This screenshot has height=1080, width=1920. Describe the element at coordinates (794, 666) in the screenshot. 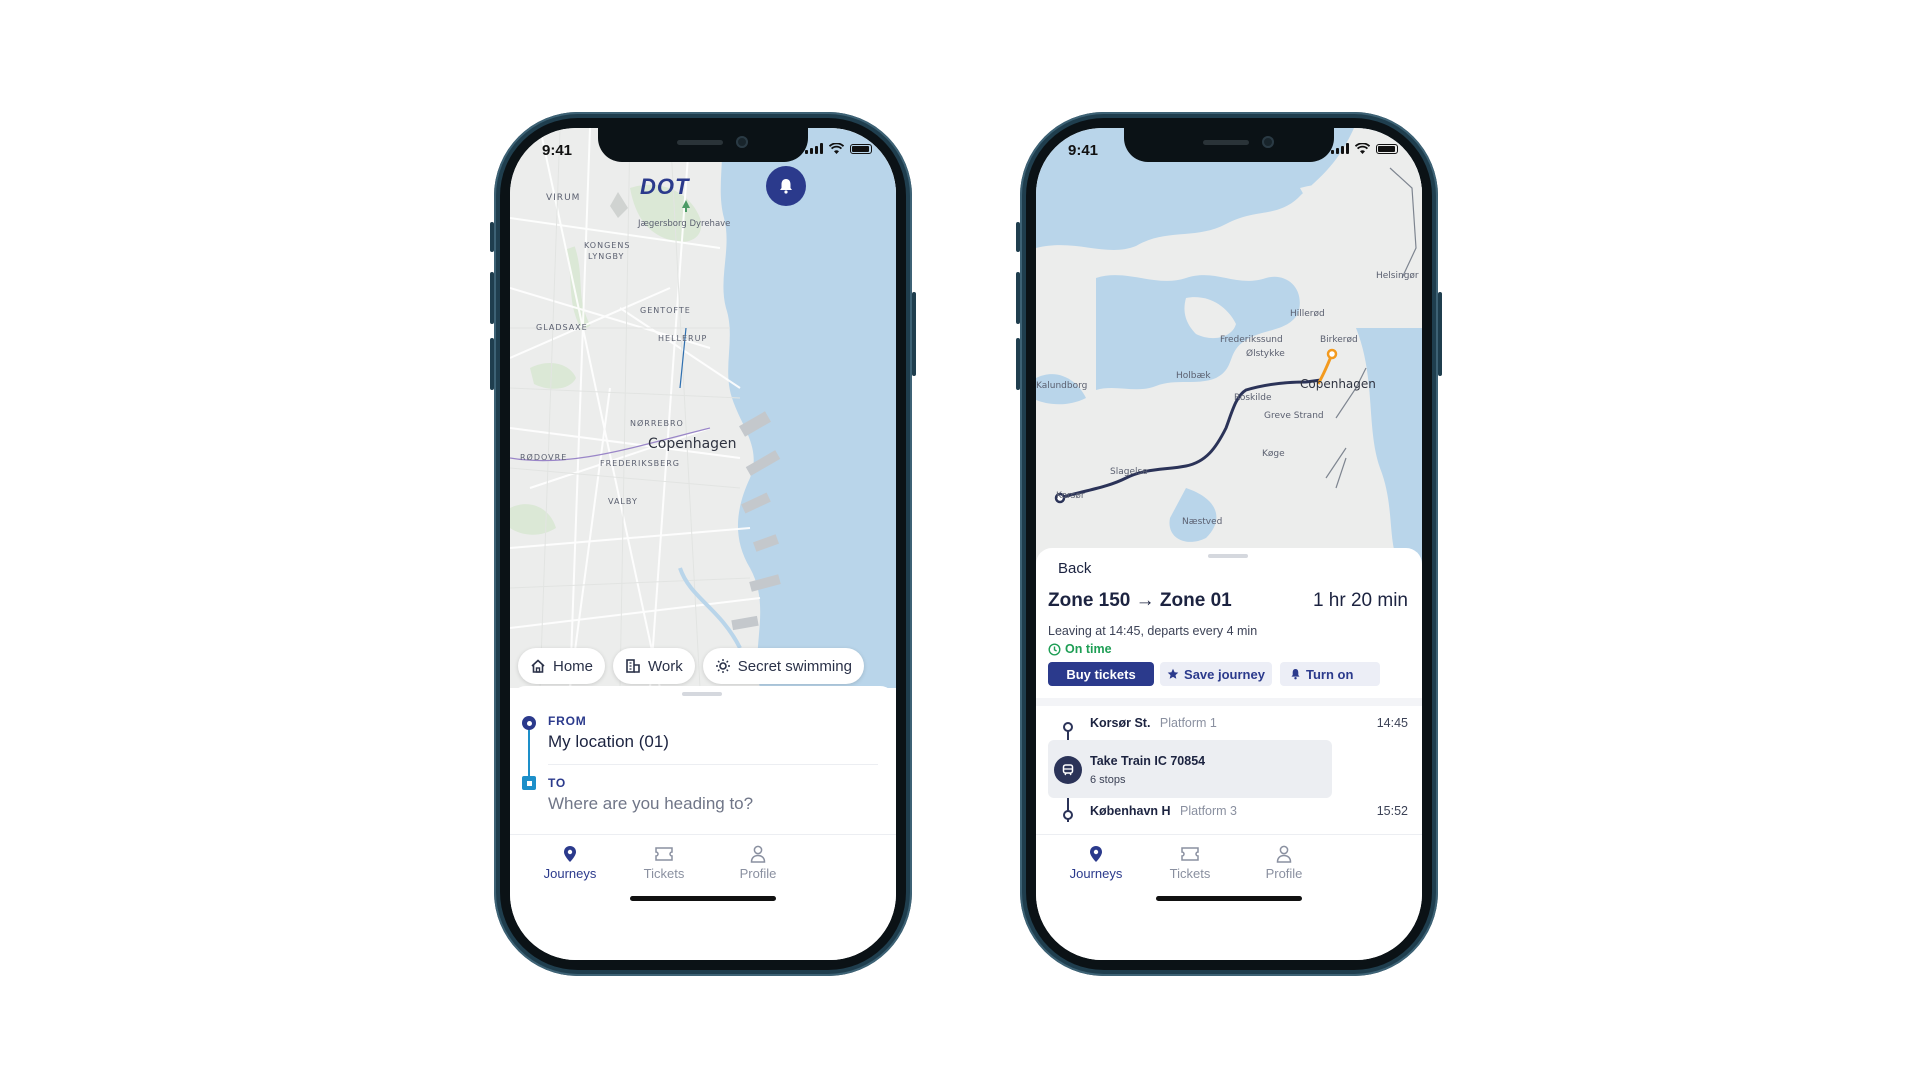

I see `chip-secret-swimming-label: Secret swimming` at that location.